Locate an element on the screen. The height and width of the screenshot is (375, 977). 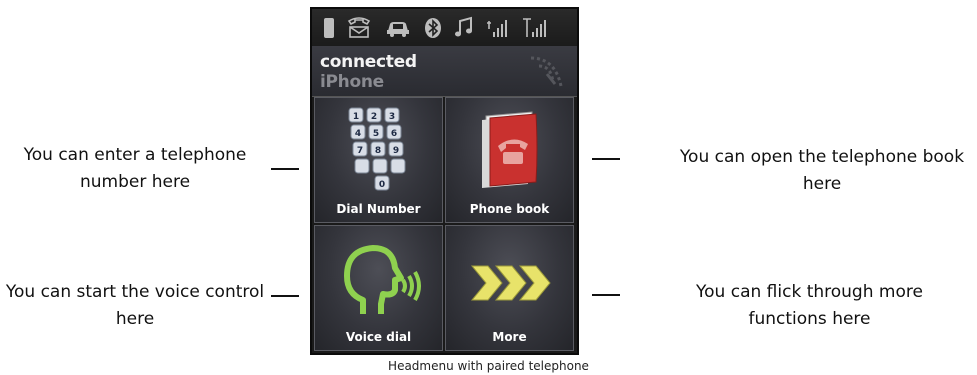
annotation-phone-book: You can open the telephone book here is located at coordinates (822, 170).